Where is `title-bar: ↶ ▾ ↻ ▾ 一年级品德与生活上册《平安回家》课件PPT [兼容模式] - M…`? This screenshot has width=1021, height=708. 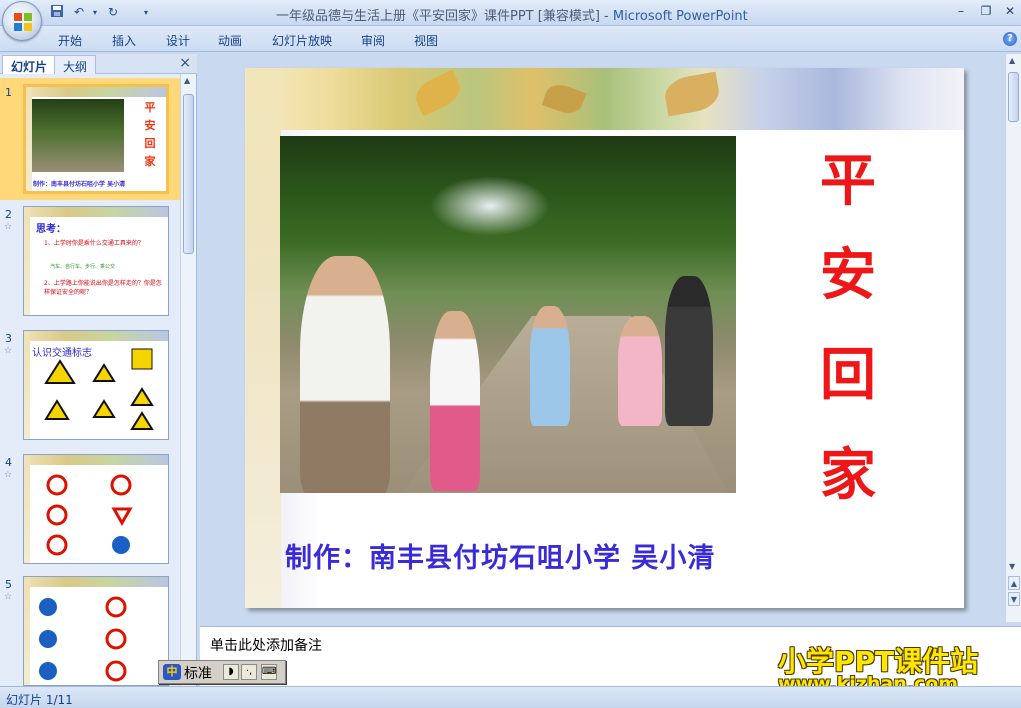
title-bar: ↶ ▾ ↻ ▾ 一年级品德与生活上册《平安回家》课件PPT [兼容模式] - M… is located at coordinates (510, 20).